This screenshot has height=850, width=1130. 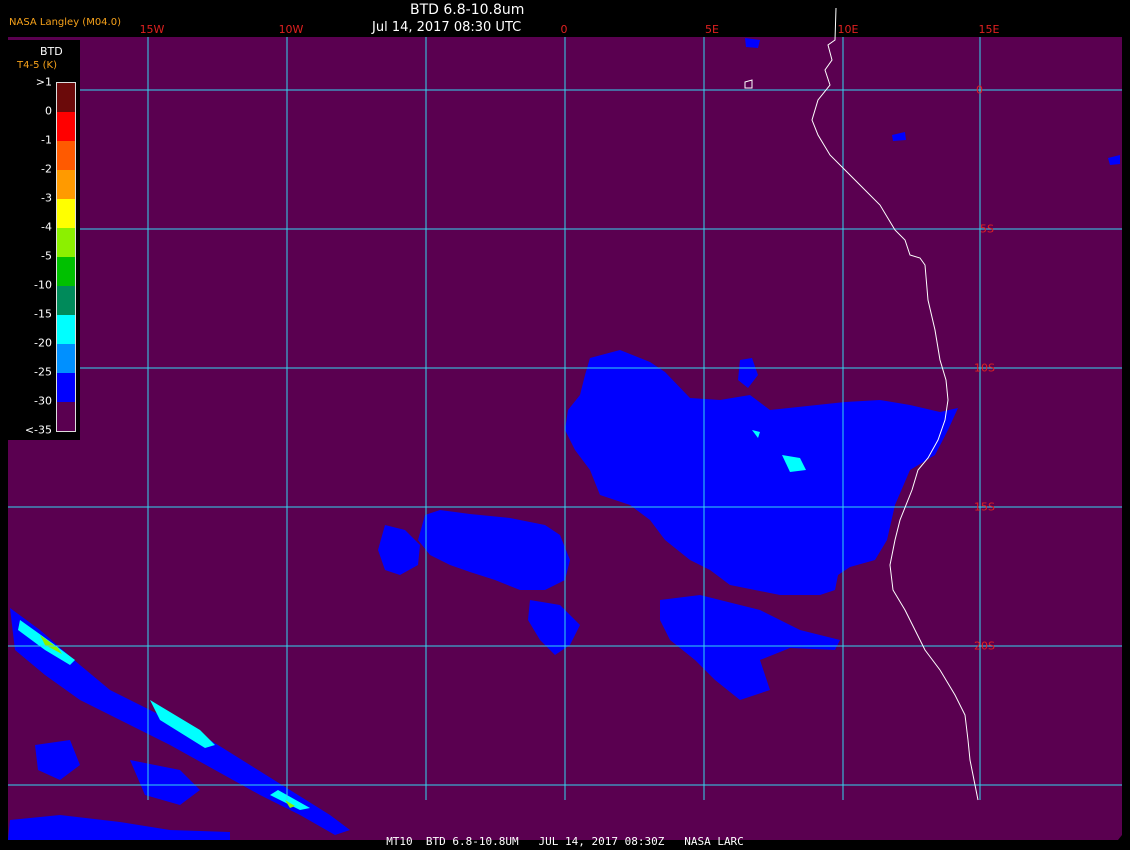 What do you see at coordinates (712, 29) in the screenshot?
I see `lon-label: 5E` at bounding box center [712, 29].